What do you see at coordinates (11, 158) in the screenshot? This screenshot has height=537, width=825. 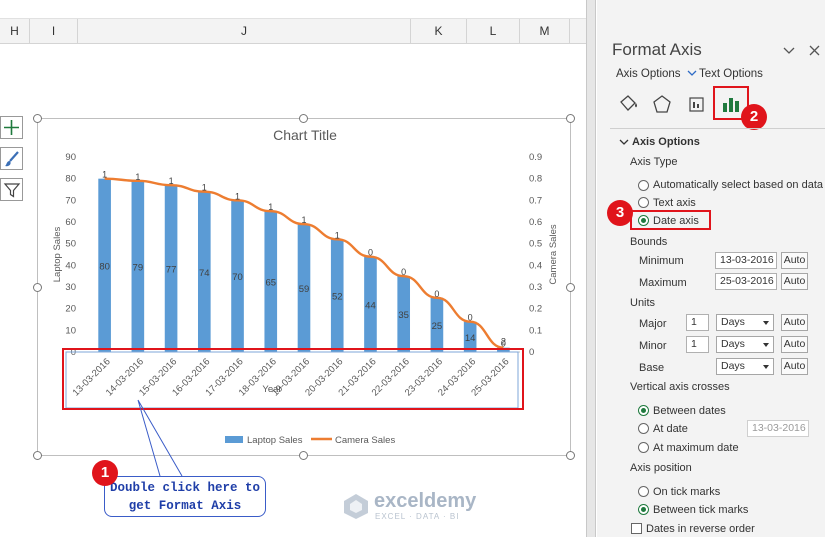 I see `chart-styles-button` at bounding box center [11, 158].